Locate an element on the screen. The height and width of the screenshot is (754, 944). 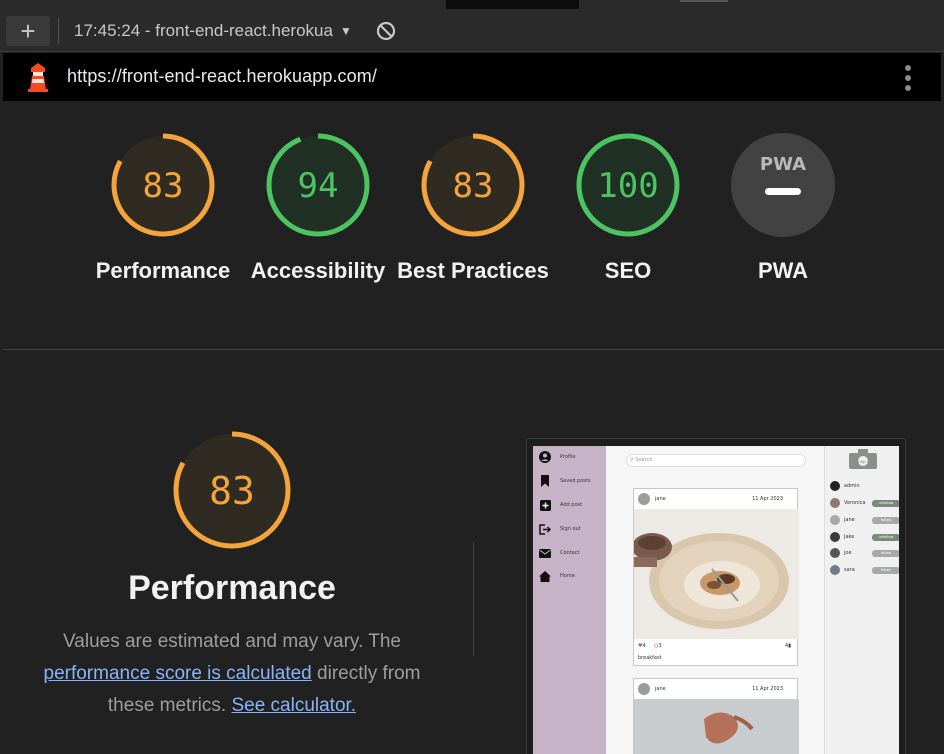
thumb-user-row: joe follow is located at coordinates (864, 553).